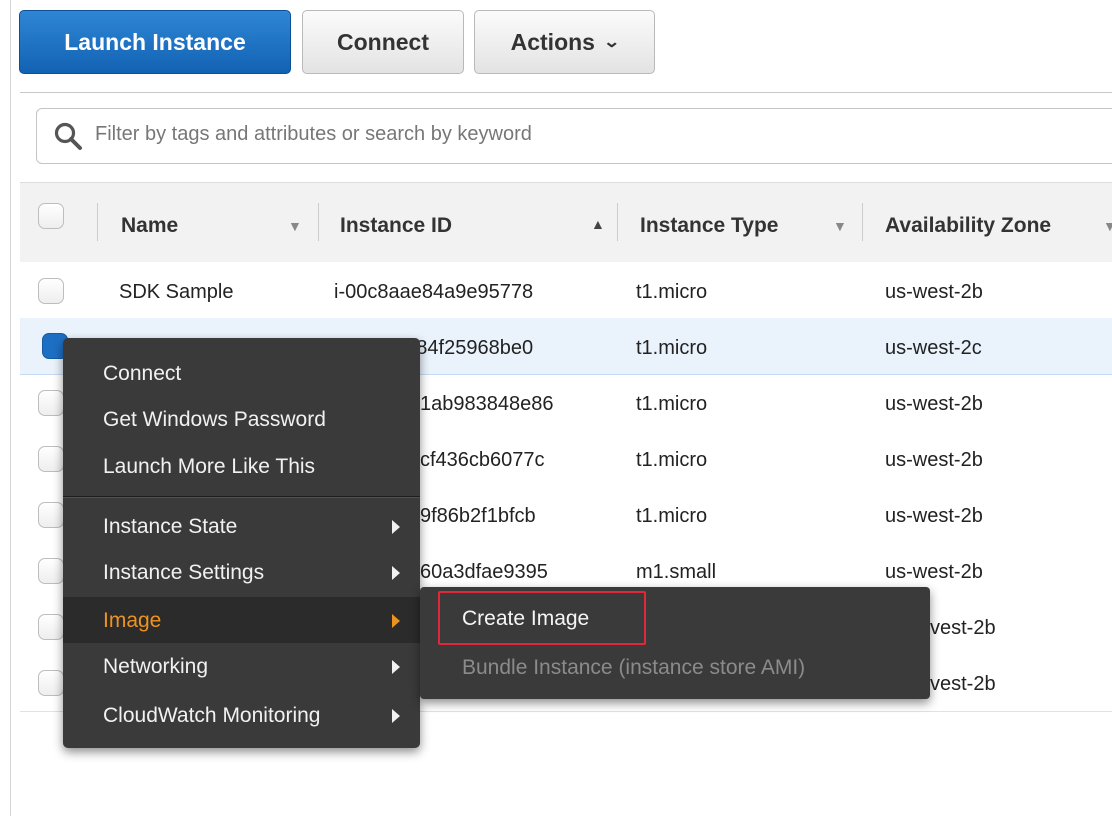  I want to click on instance-id: 1ab983848e86, so click(487, 404).